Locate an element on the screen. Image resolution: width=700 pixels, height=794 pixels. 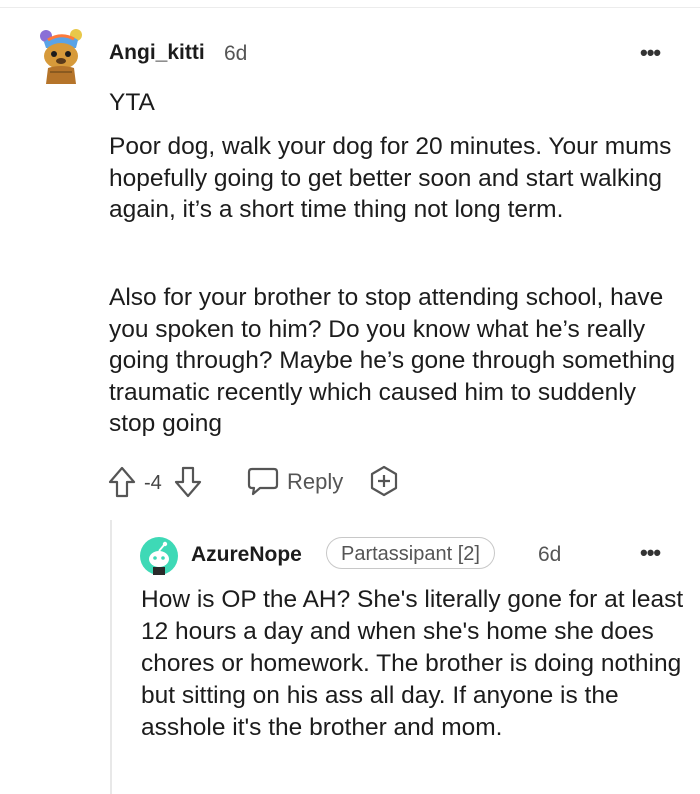
reply-button: Reply is located at coordinates (315, 482).